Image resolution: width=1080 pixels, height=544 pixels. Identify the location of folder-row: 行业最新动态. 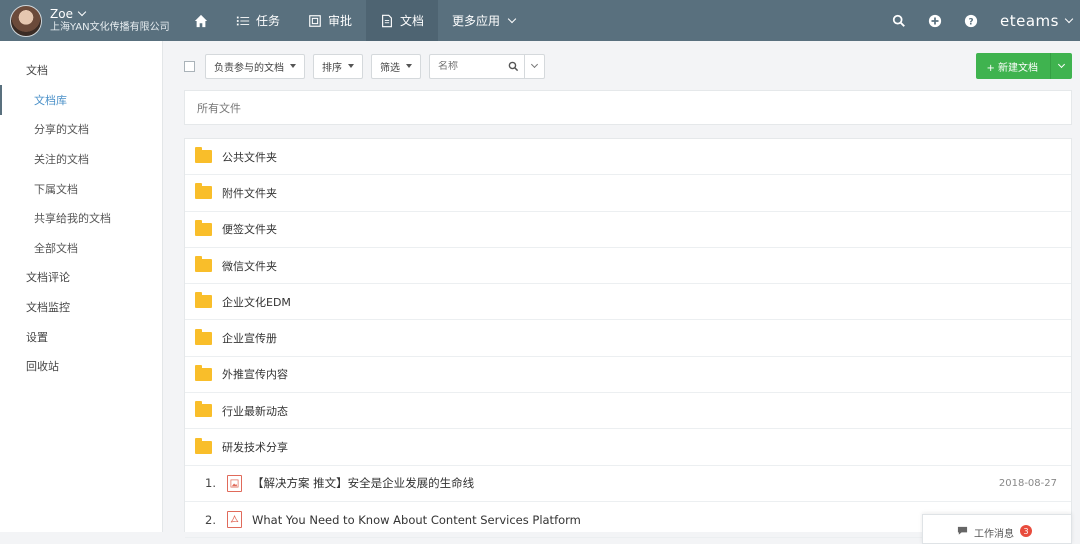
(628, 411).